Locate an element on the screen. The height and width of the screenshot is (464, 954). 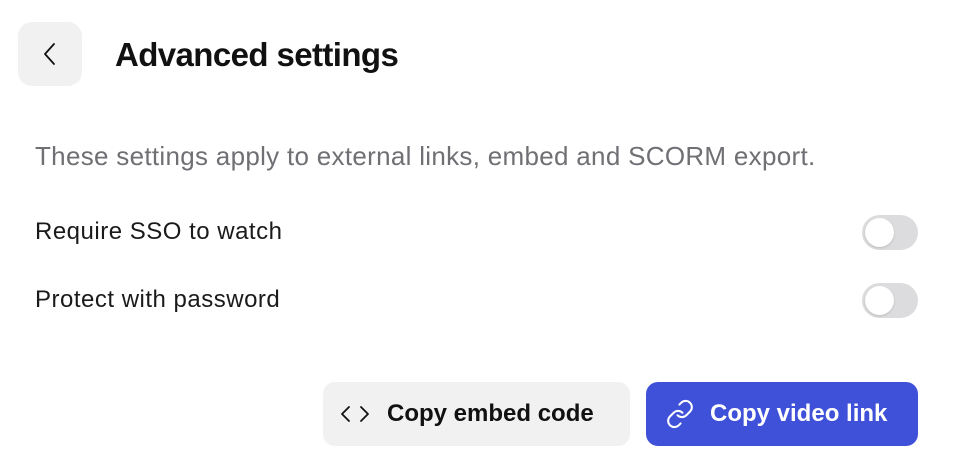
setting-label-password: Protect with password is located at coordinates (158, 299).